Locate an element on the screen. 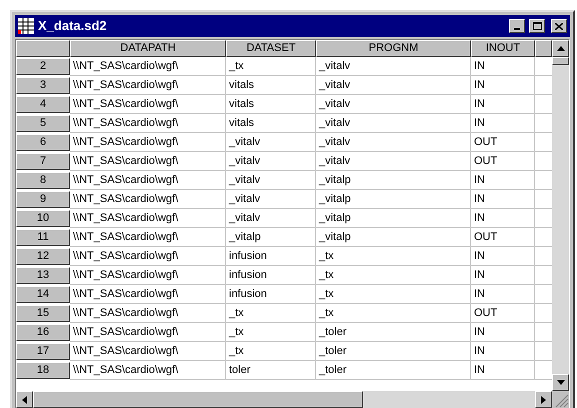 The width and height of the screenshot is (577, 408). table-cell: toler is located at coordinates (271, 370).